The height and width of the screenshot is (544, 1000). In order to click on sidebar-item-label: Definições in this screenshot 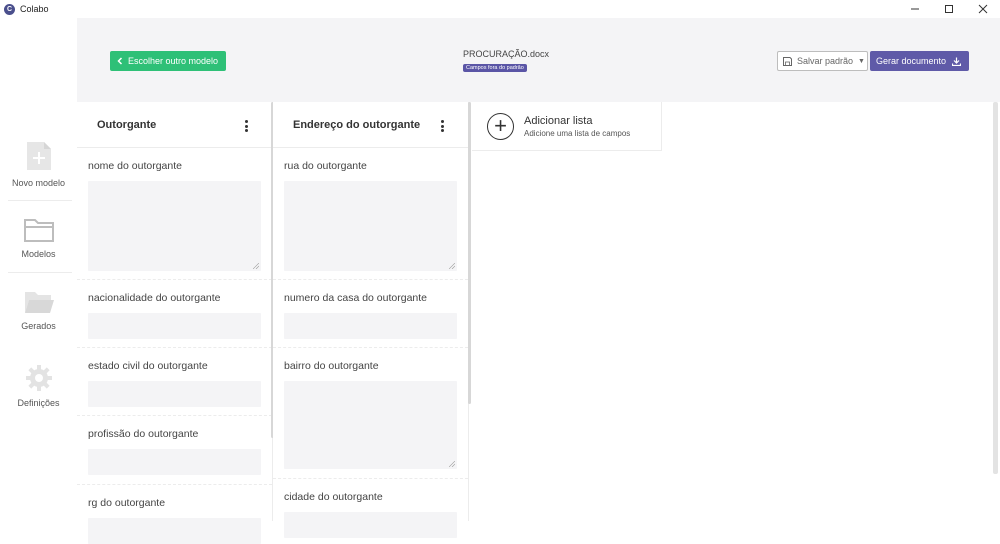, I will do `click(38, 403)`.